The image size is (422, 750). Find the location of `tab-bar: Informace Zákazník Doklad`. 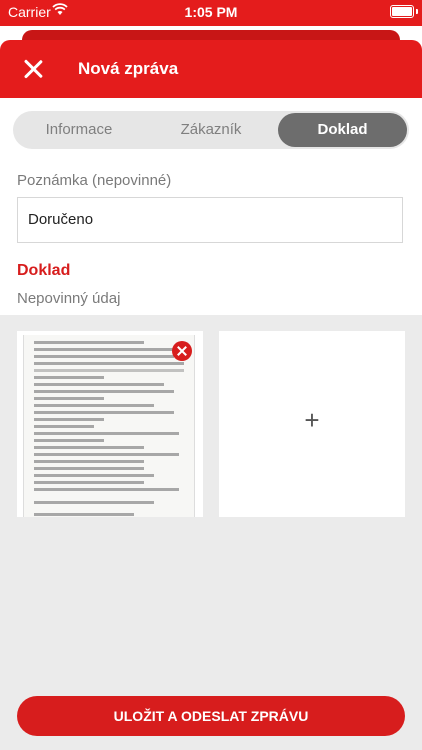

tab-bar: Informace Zákazník Doklad is located at coordinates (211, 130).